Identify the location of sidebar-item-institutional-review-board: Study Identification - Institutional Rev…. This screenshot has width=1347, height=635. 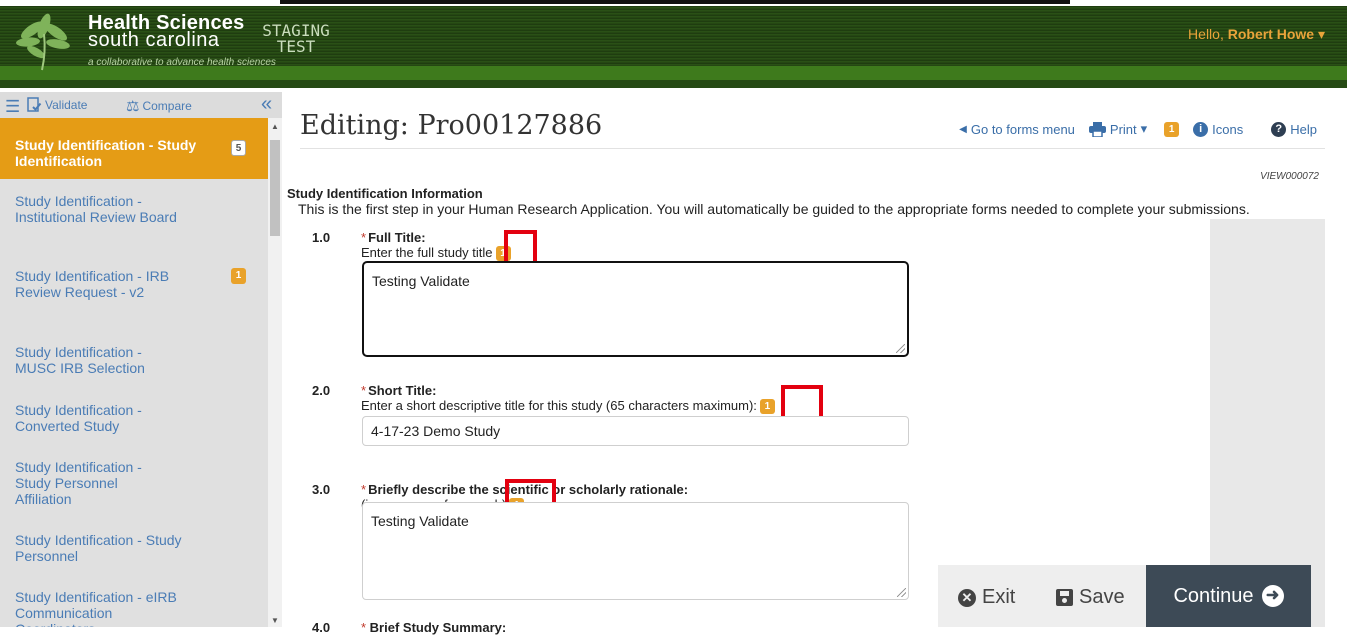
(134, 209).